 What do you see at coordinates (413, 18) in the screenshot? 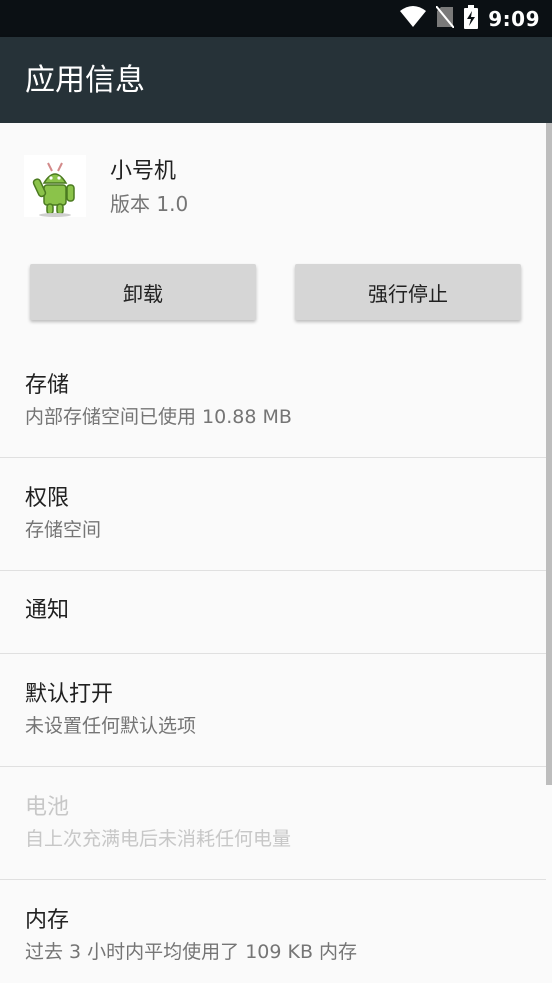
I see `wifi-icon` at bounding box center [413, 18].